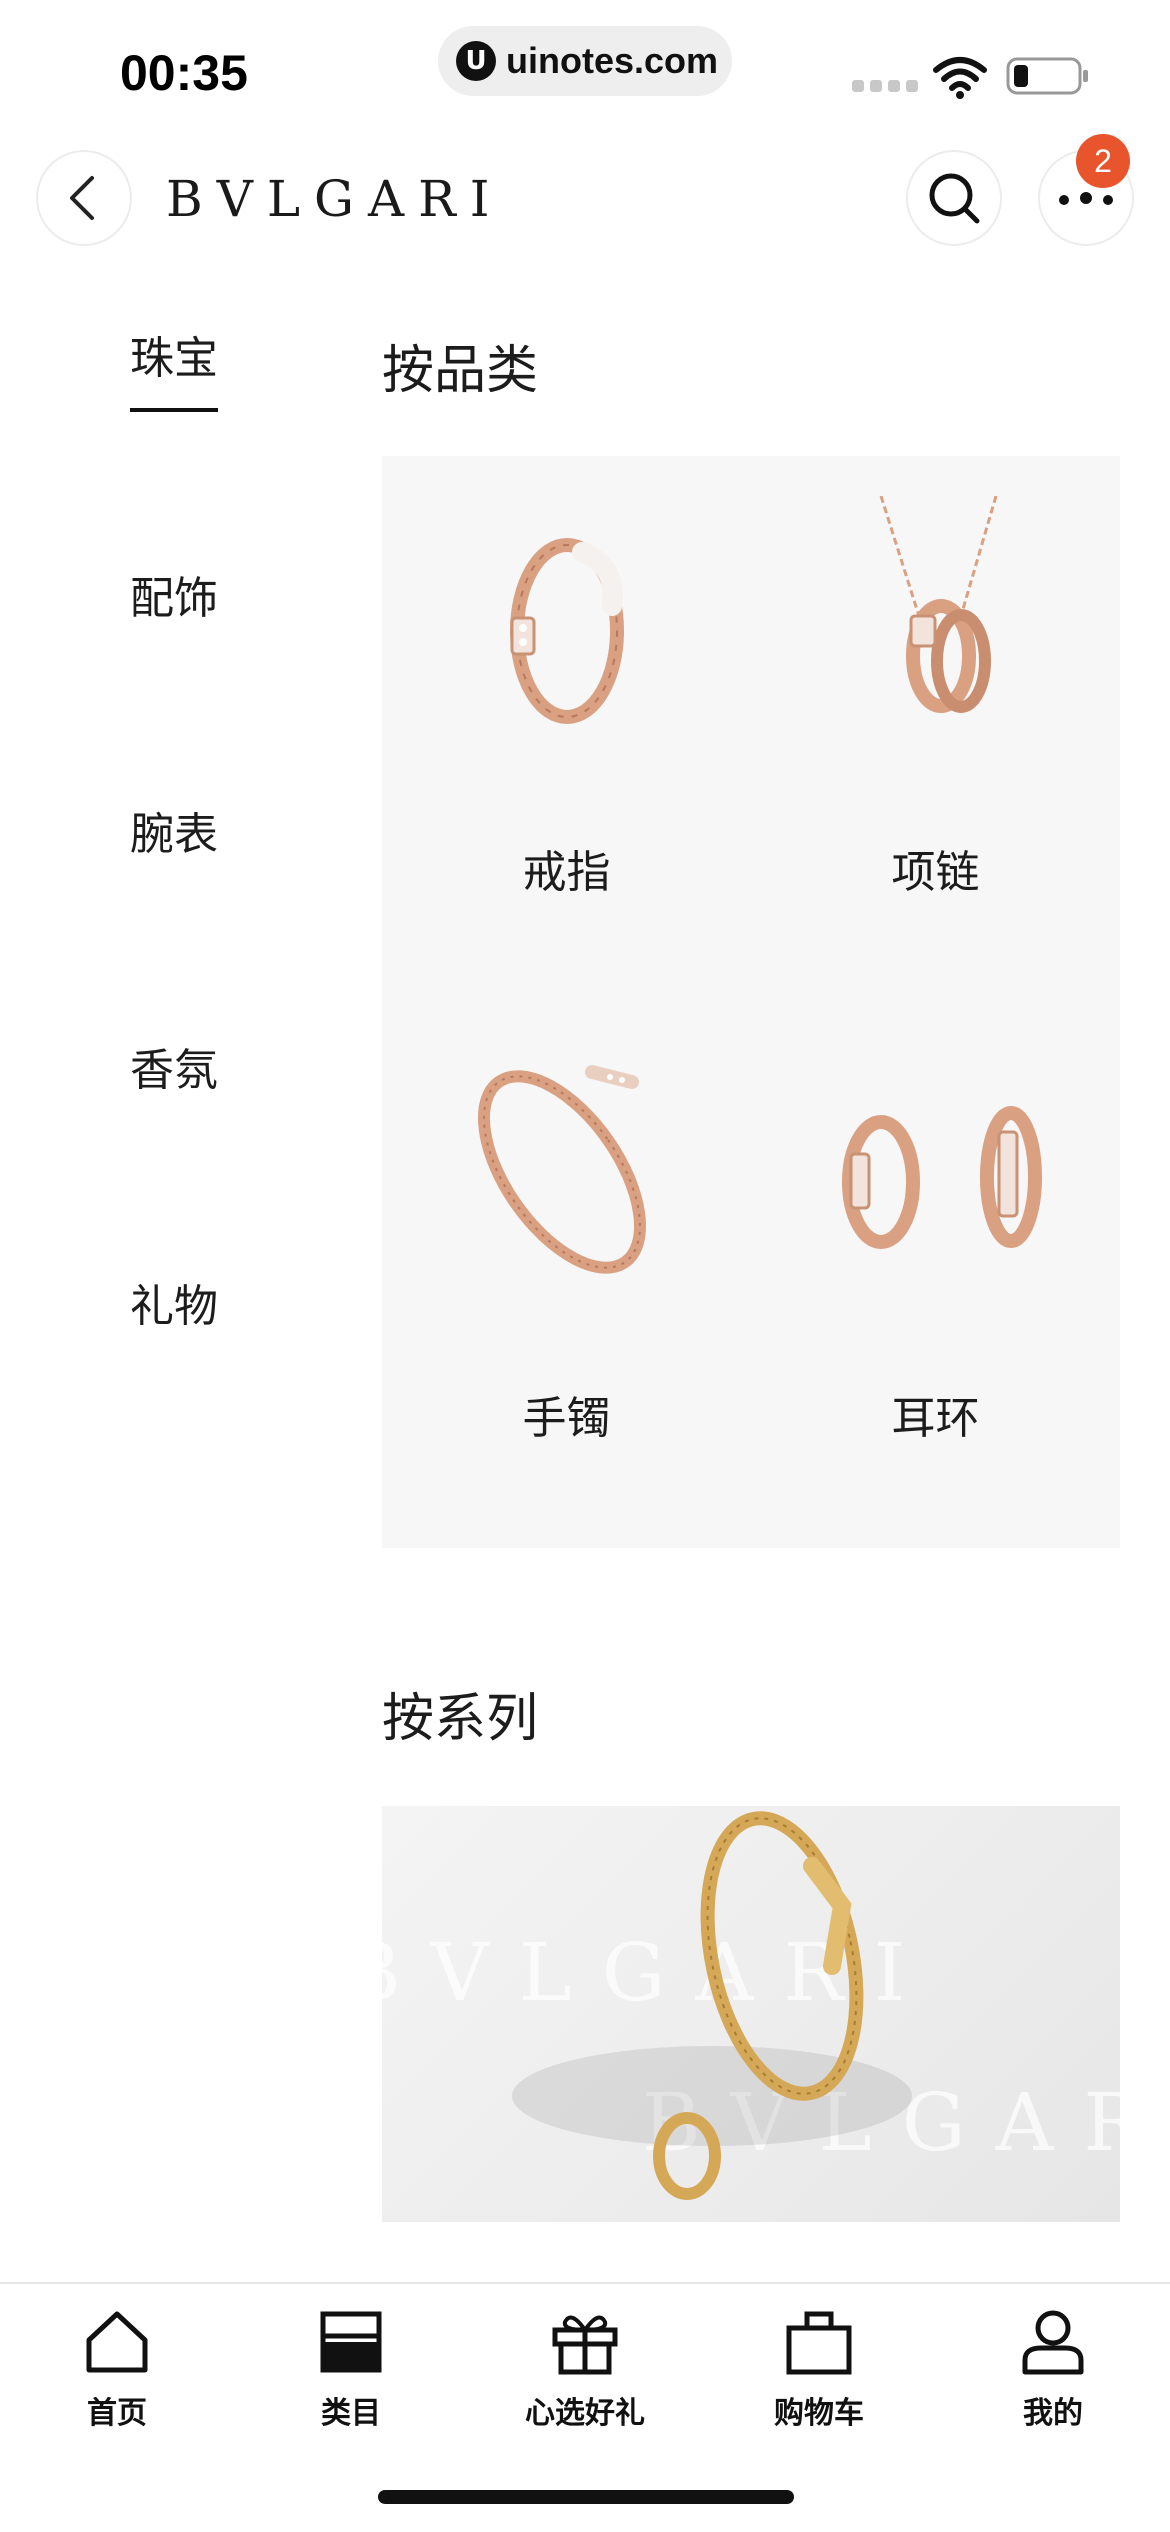 This screenshot has width=1170, height=2532. I want to click on by-series-title: 按系列, so click(460, 1719).